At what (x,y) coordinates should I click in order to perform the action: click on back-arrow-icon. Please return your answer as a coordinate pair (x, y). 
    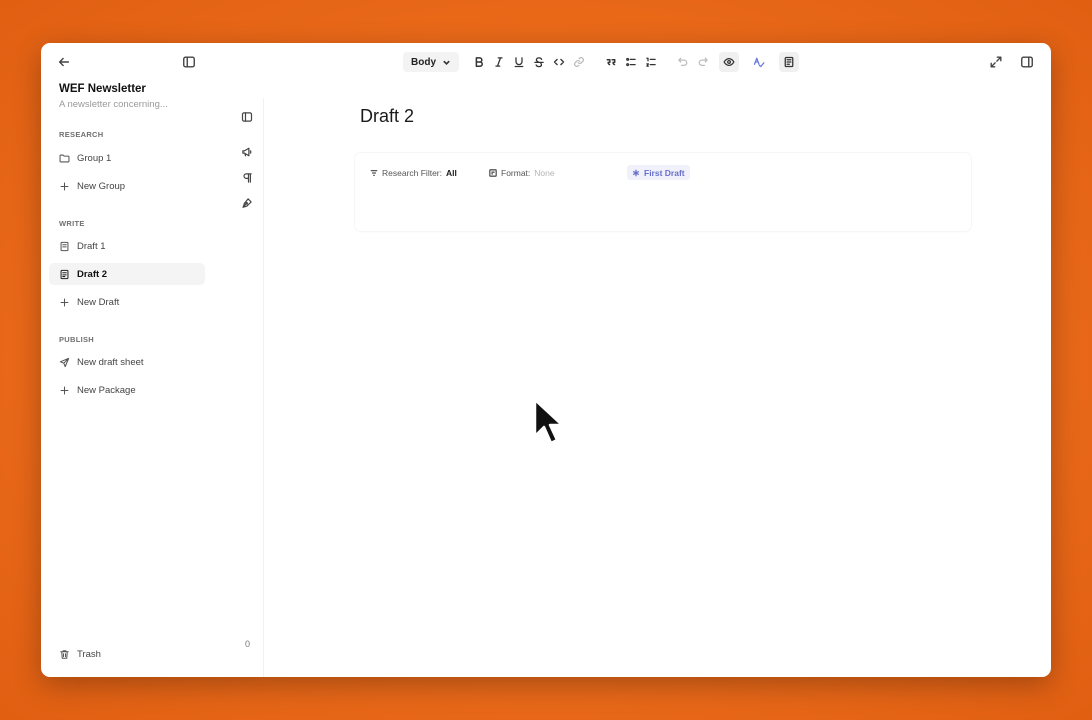
    Looking at the image, I should click on (64, 62).